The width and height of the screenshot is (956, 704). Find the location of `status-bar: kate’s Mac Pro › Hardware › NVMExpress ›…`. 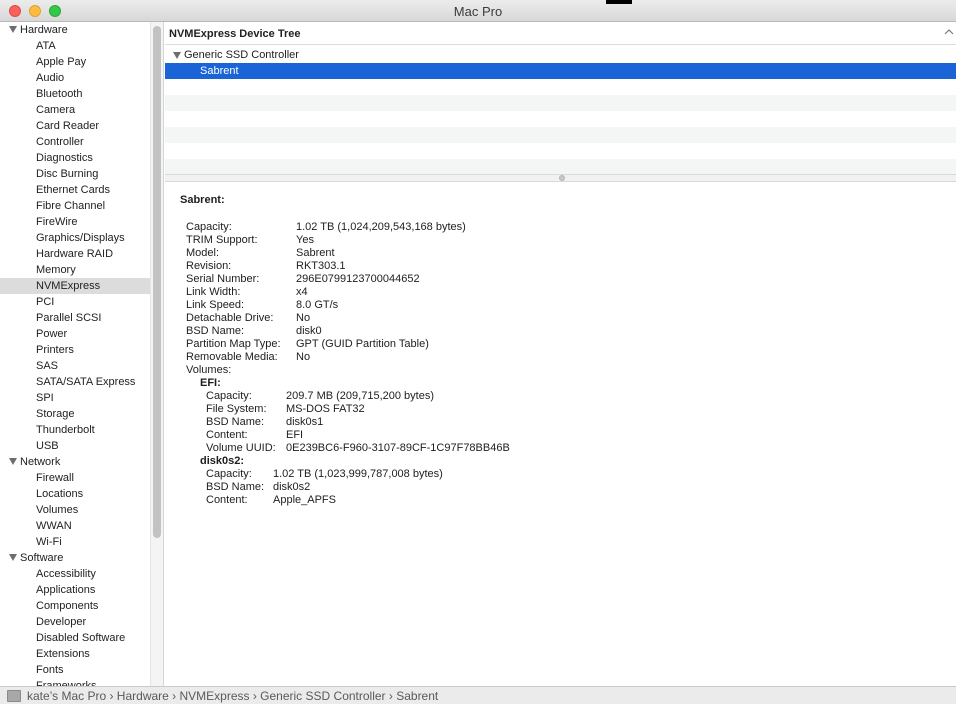

status-bar: kate’s Mac Pro › Hardware › NVMExpress ›… is located at coordinates (478, 695).